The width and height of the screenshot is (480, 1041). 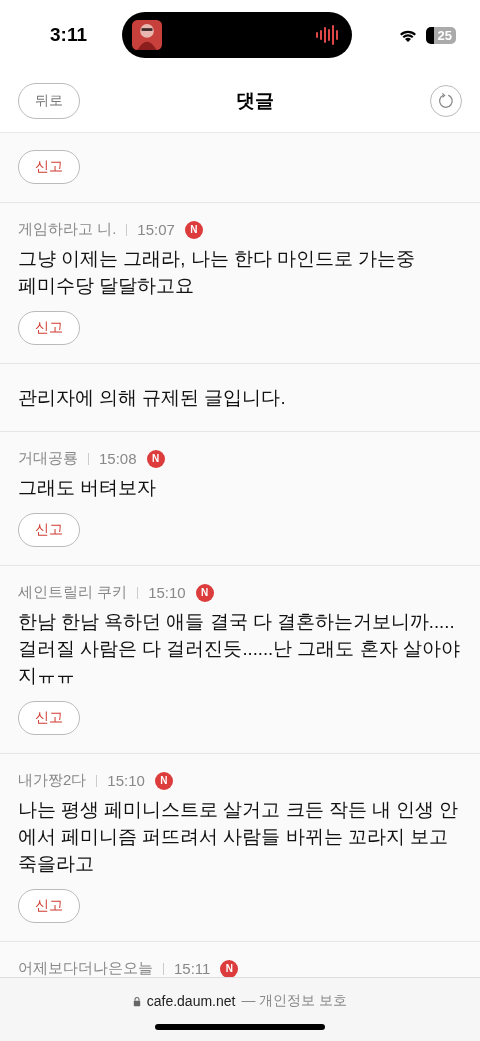 What do you see at coordinates (85, 968) in the screenshot?
I see `comment-author: 어제보다더나은오늘` at bounding box center [85, 968].